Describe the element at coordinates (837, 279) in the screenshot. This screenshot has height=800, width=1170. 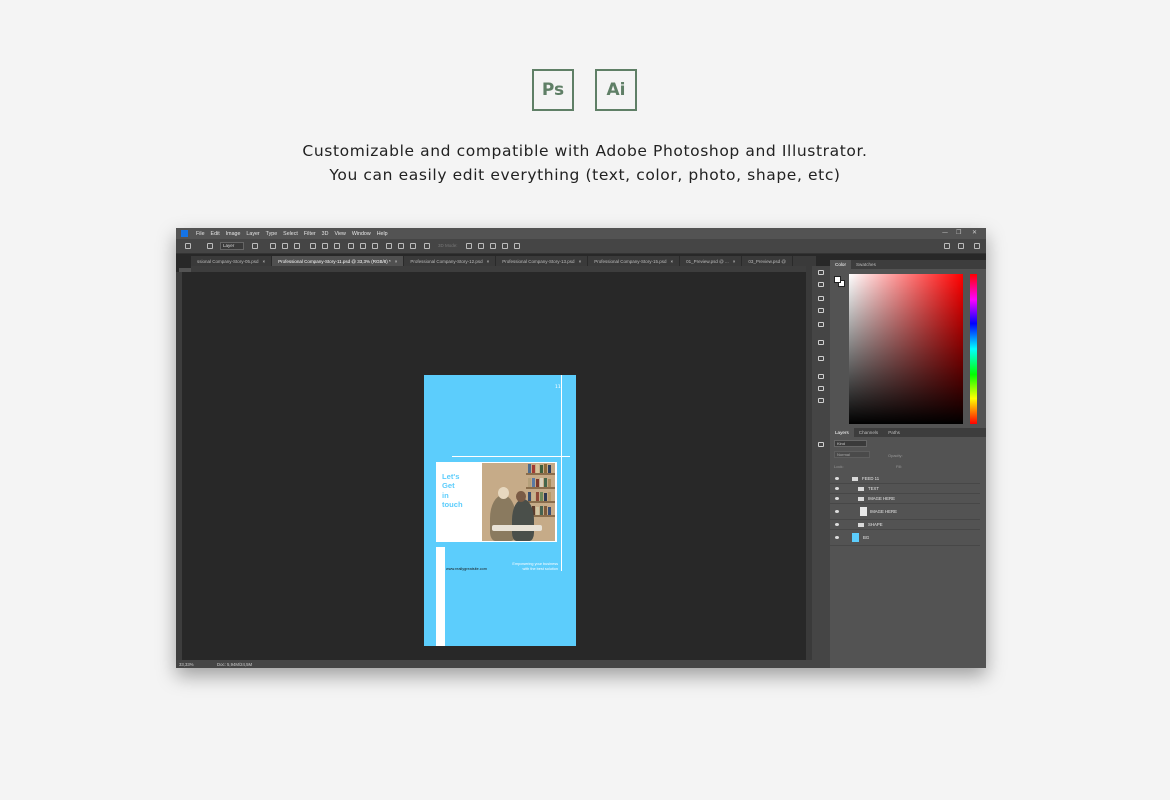
I see `panel-foreground-swatch` at that location.